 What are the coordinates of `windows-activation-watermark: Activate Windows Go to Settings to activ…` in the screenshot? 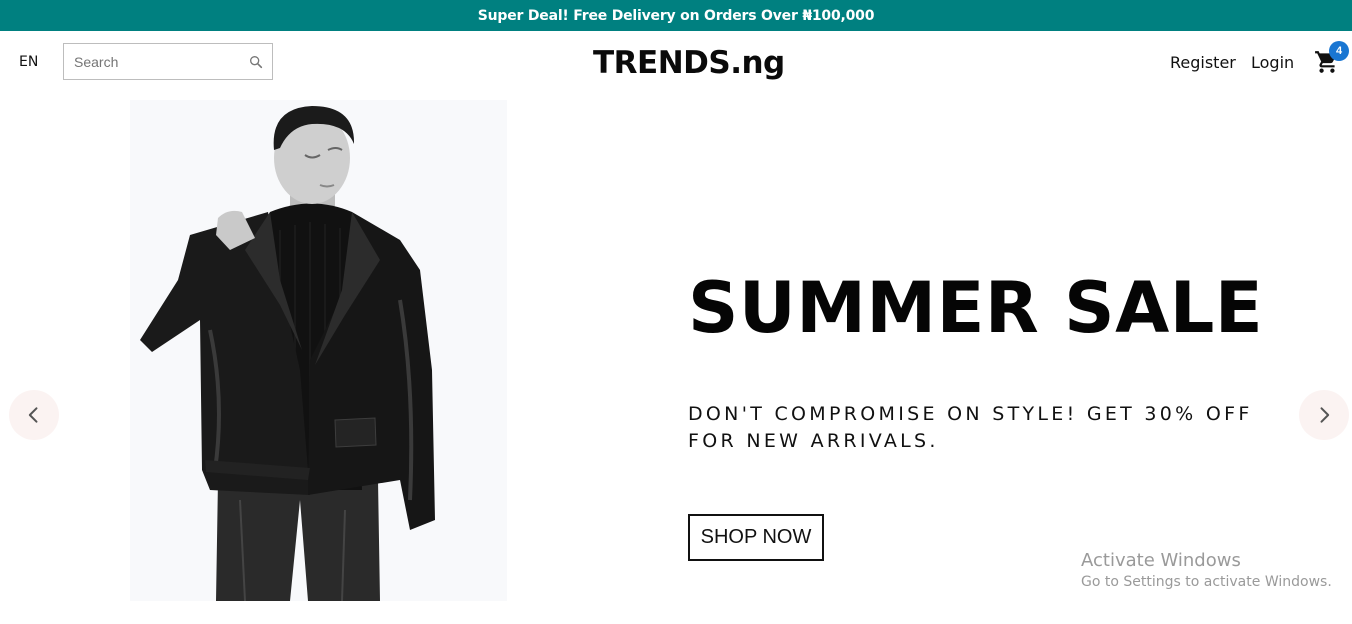 It's located at (1206, 570).